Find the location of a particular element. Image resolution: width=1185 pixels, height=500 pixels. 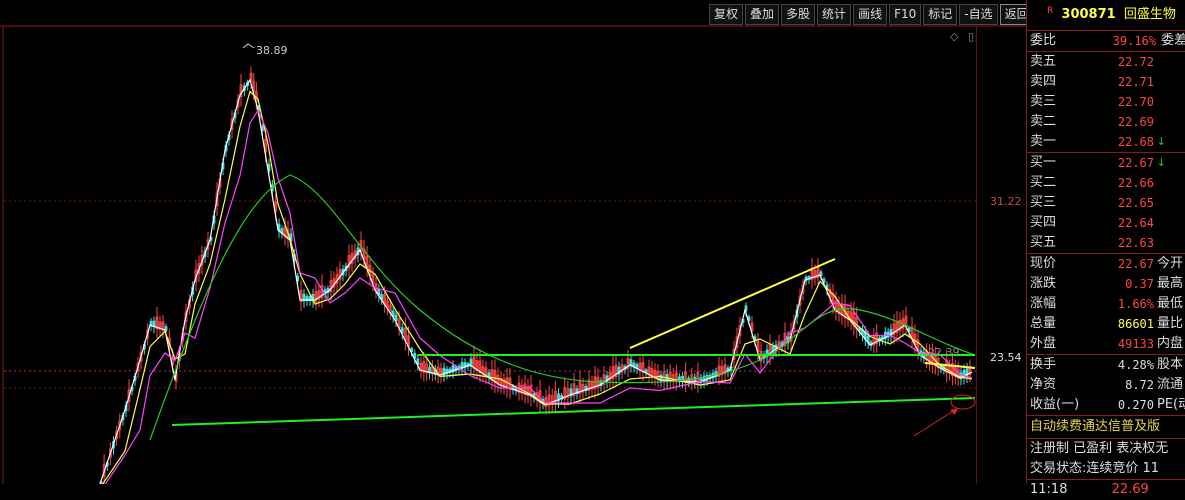

stock-header: R 300871 回盛生物 is located at coordinates (1106, 15).